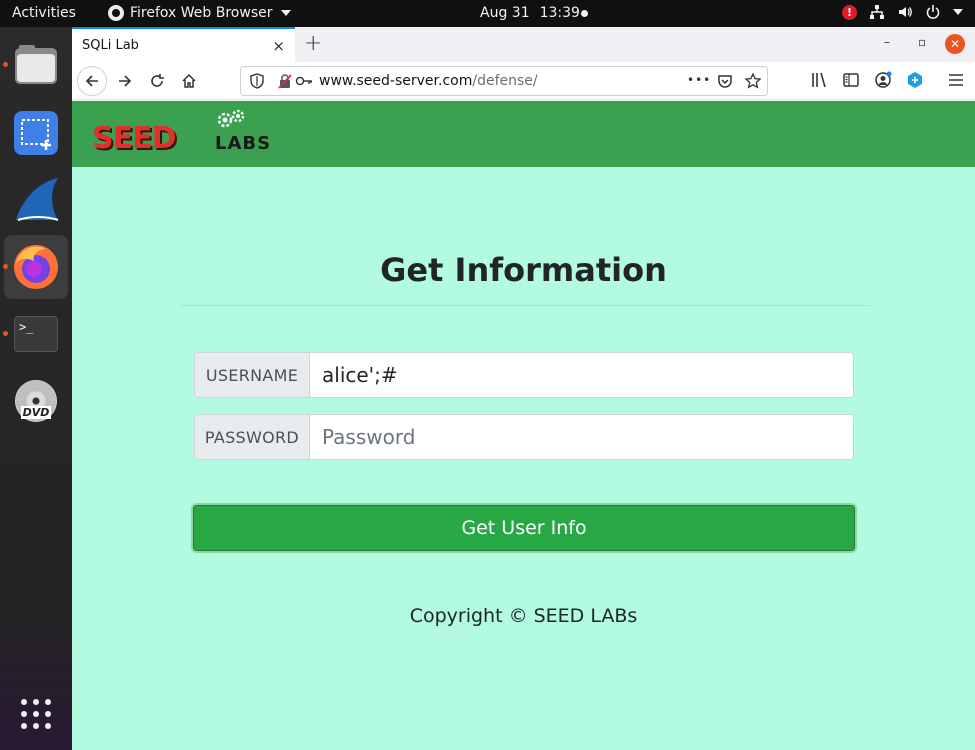 This screenshot has height=750, width=975. I want to click on username-input, so click(581, 375).